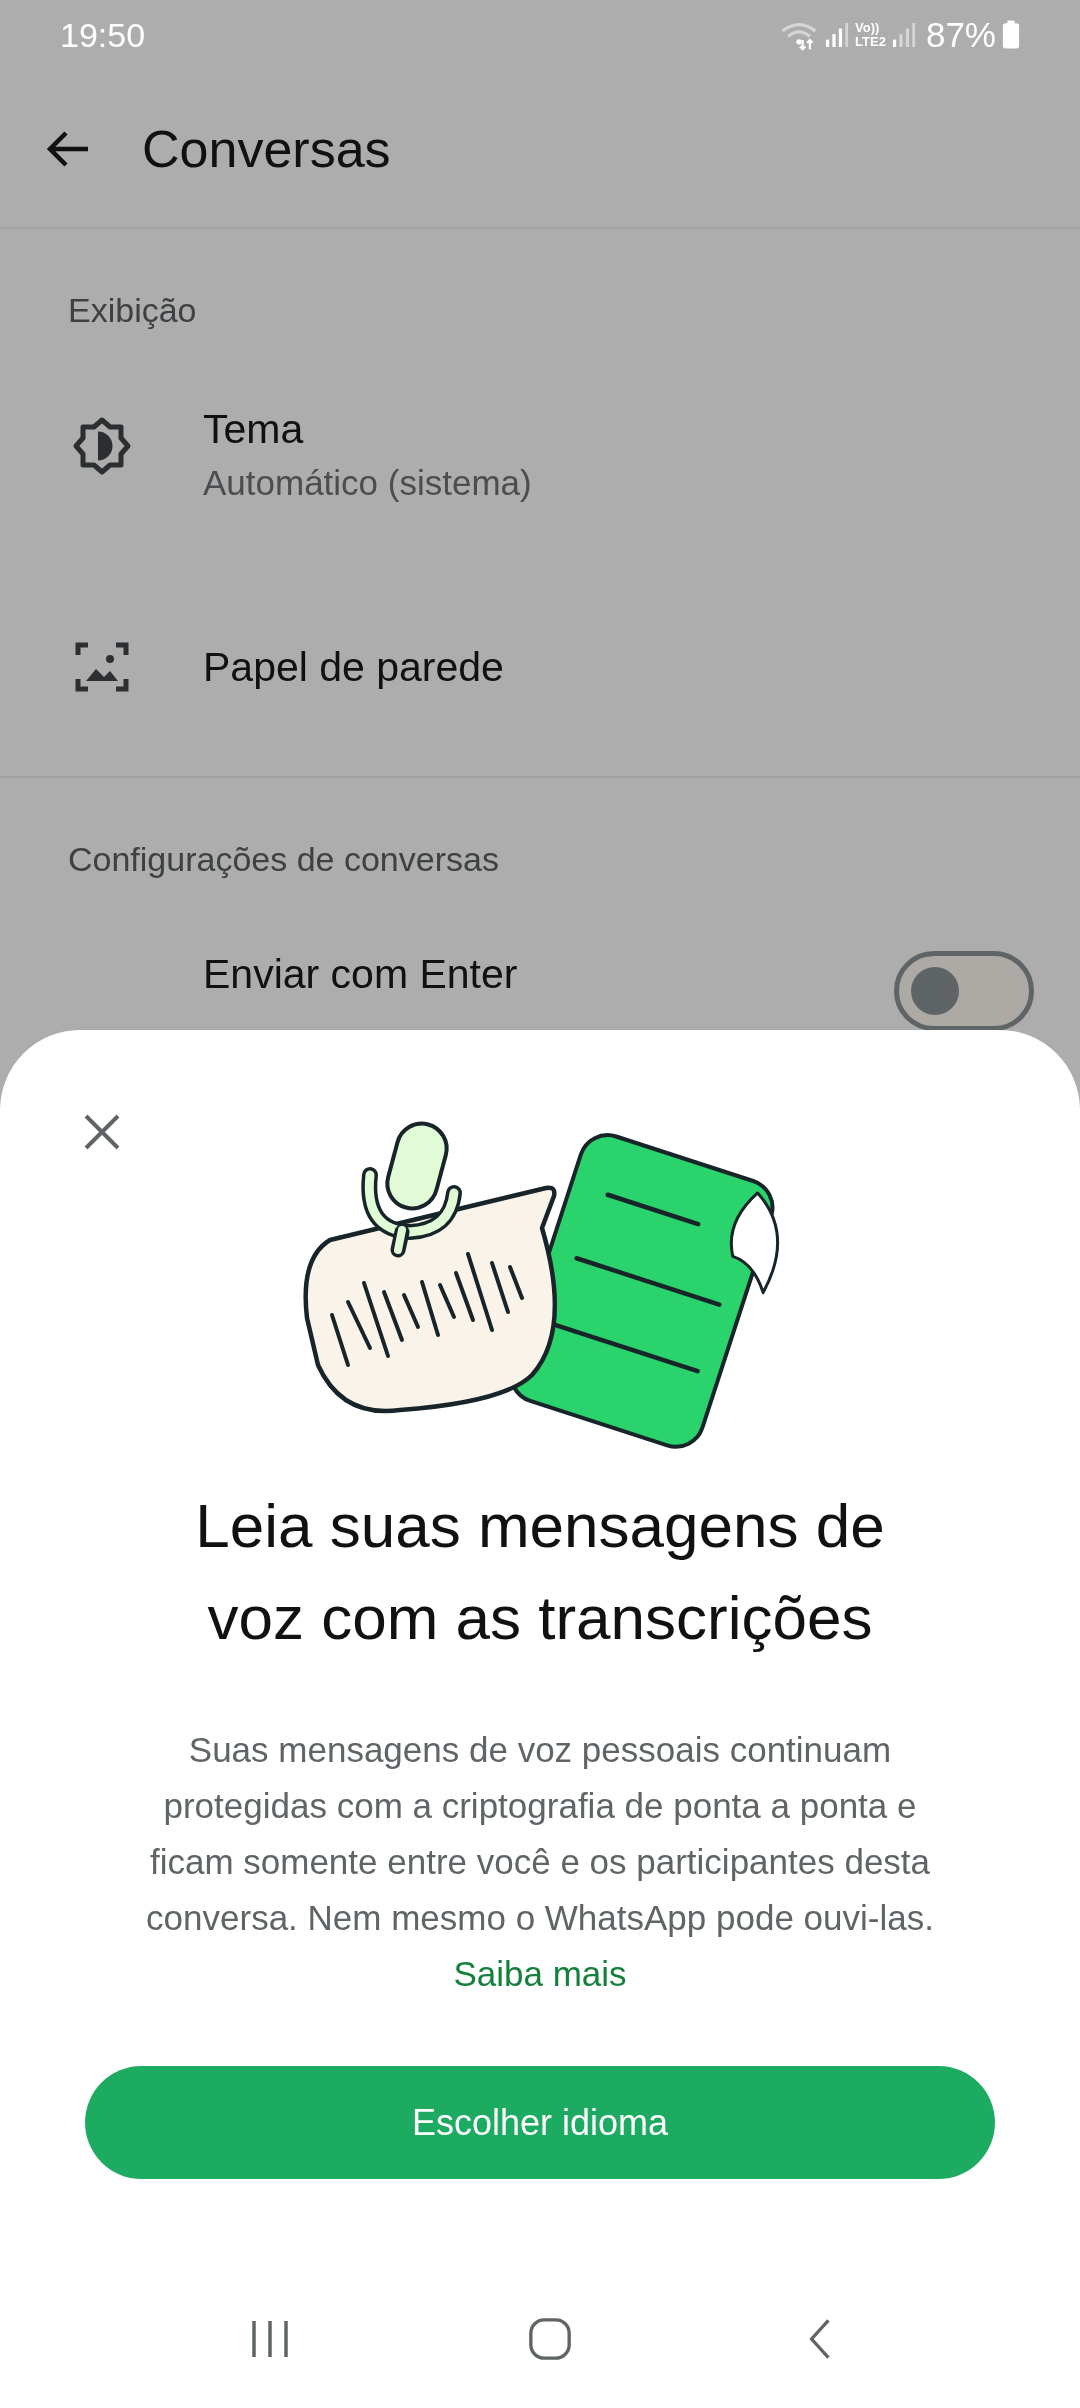  Describe the element at coordinates (283, 859) in the screenshot. I see `section-header: Configurações de conversas` at that location.